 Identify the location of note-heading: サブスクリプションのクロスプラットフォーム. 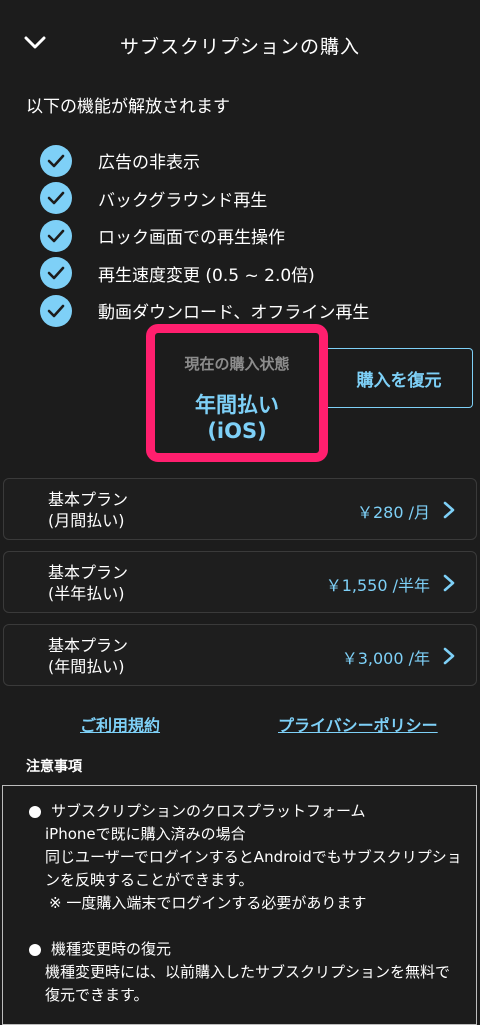
(246, 811).